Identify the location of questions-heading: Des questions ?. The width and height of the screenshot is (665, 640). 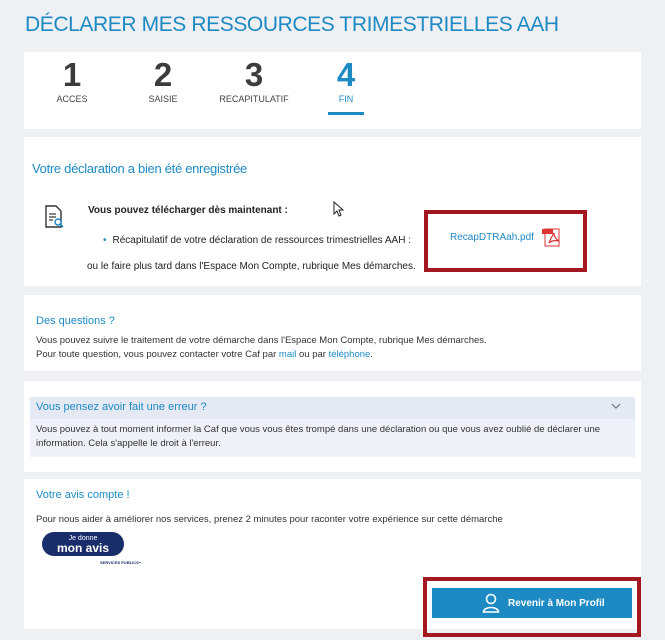
(75, 321).